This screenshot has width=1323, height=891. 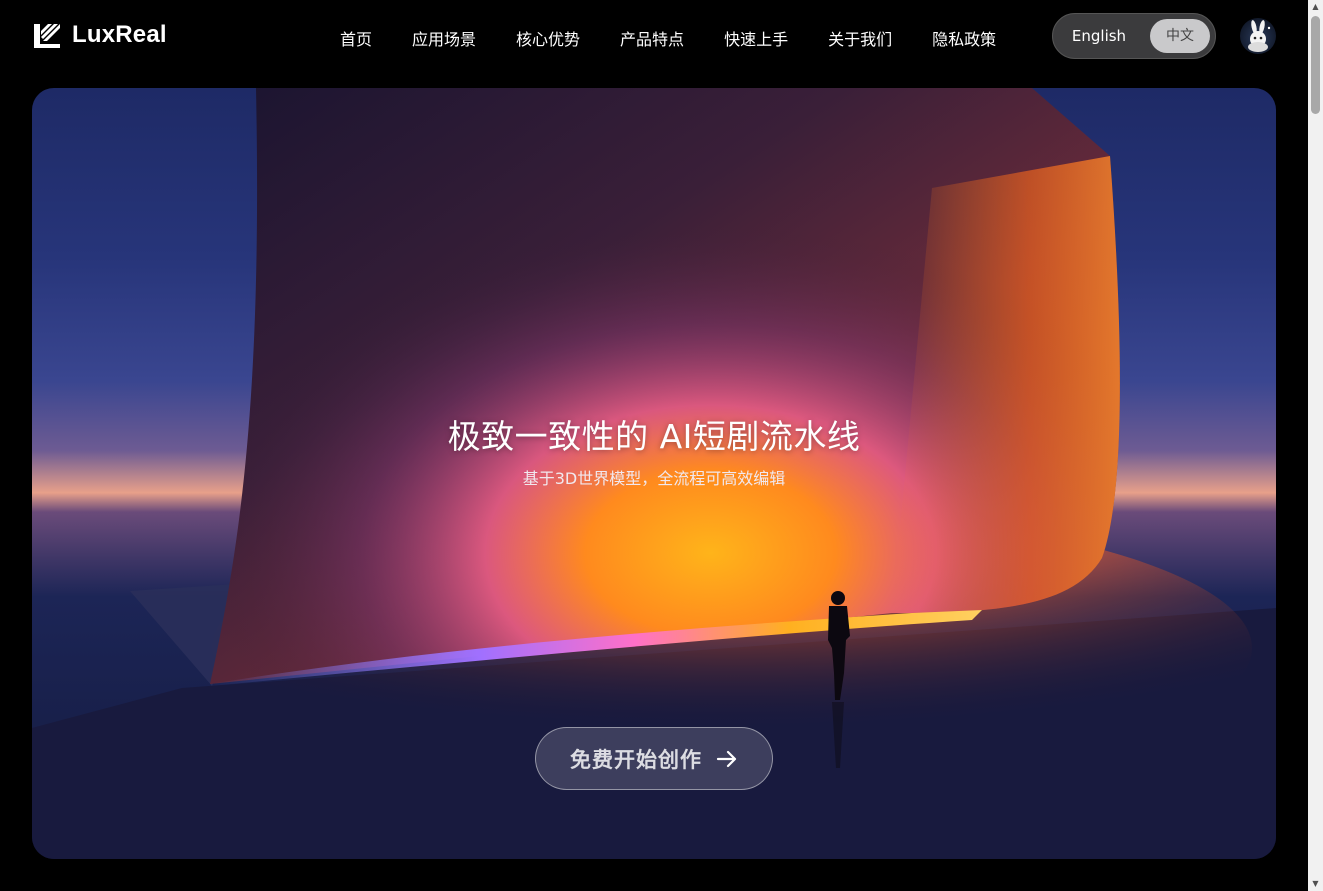 I want to click on start-creating-button: 免费开始创作, so click(x=654, y=758).